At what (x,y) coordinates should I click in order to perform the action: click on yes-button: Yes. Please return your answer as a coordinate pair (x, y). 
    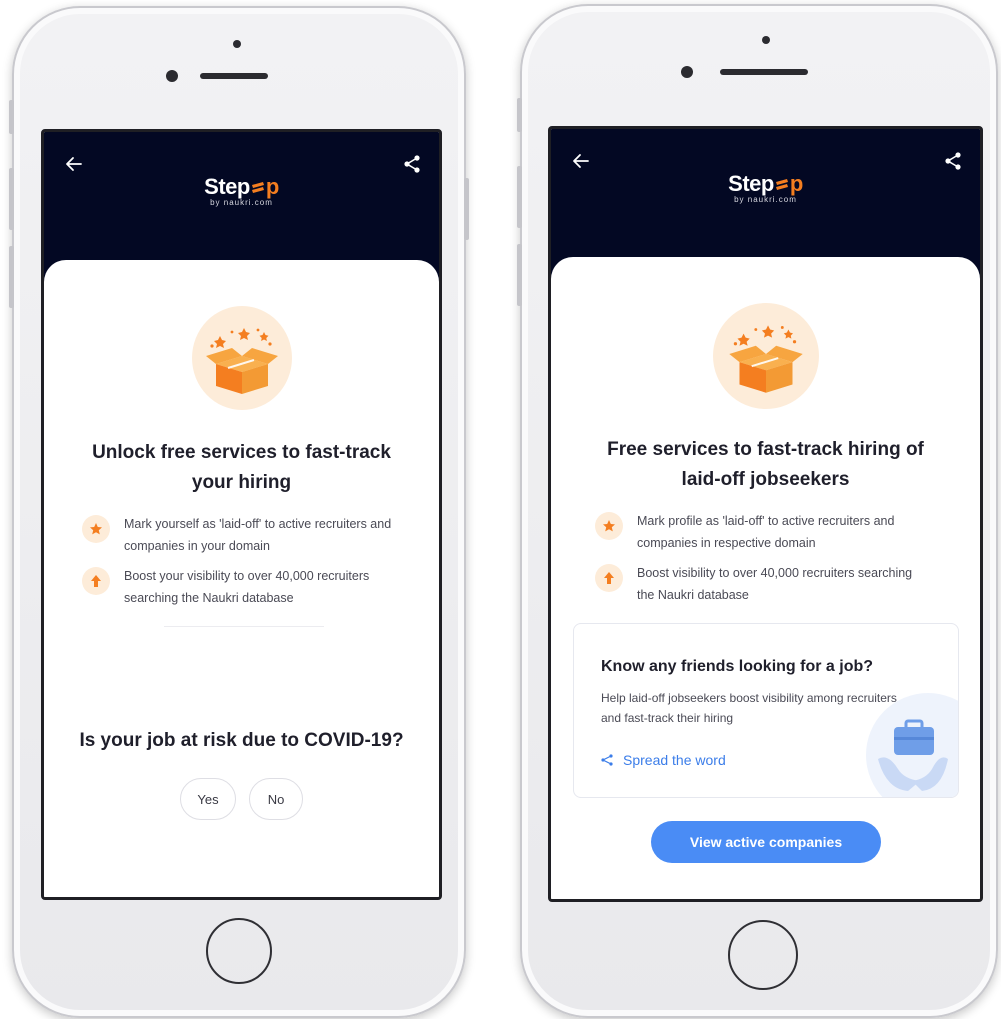
    Looking at the image, I should click on (208, 799).